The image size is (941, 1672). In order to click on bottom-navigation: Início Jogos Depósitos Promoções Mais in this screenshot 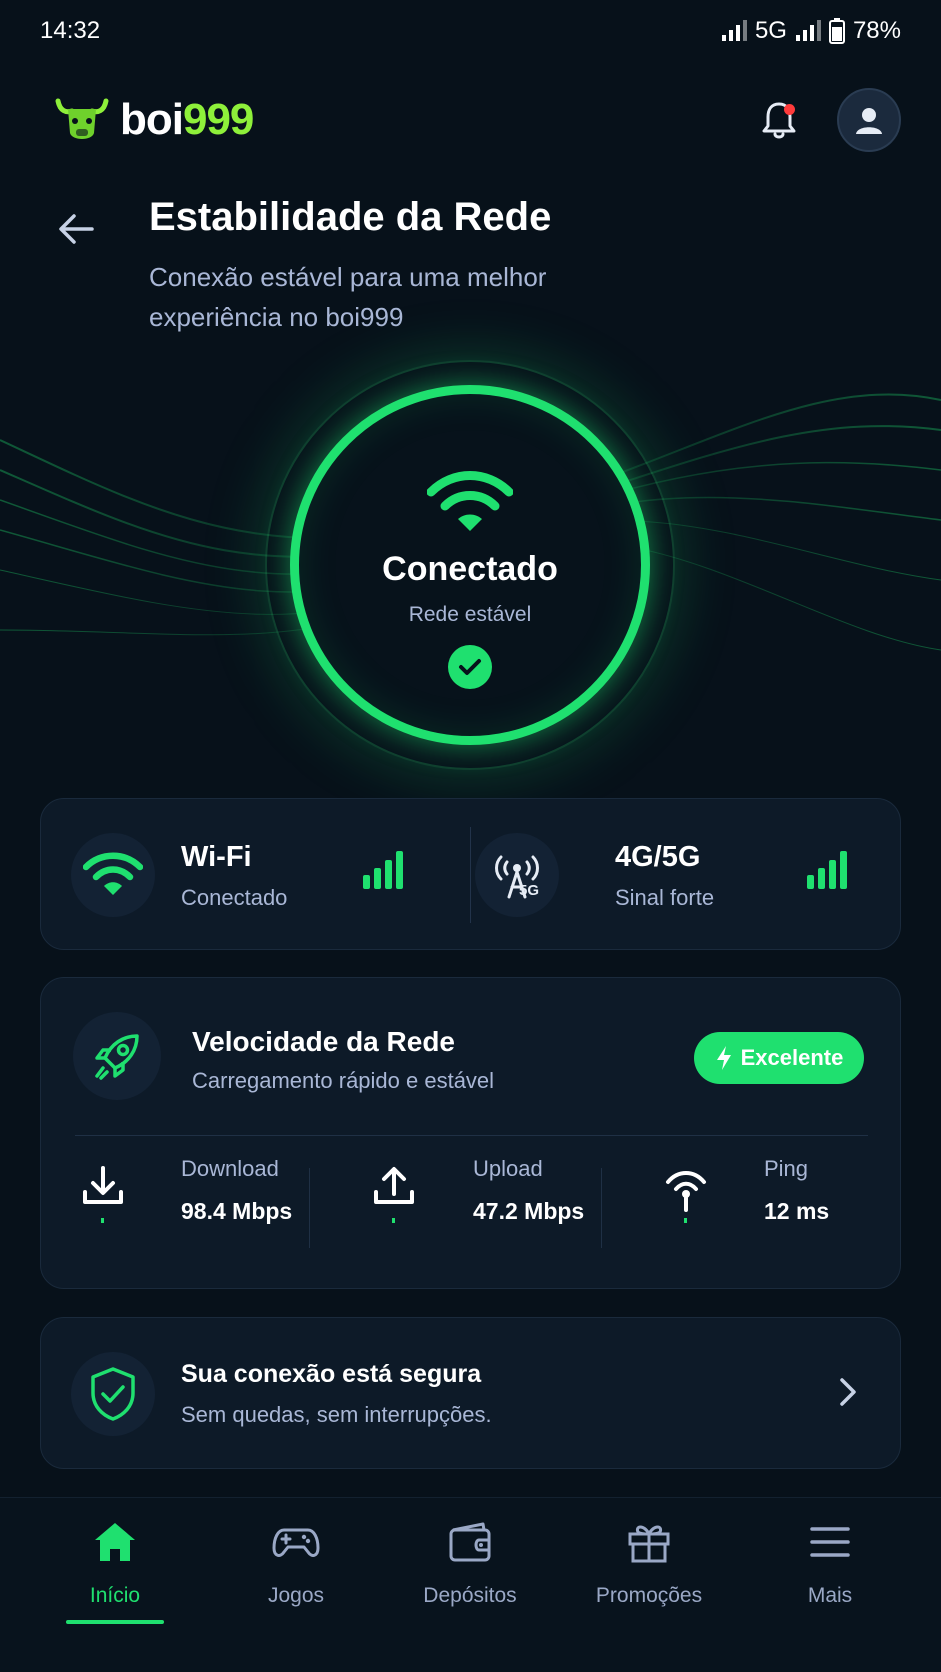, I will do `click(470, 1584)`.